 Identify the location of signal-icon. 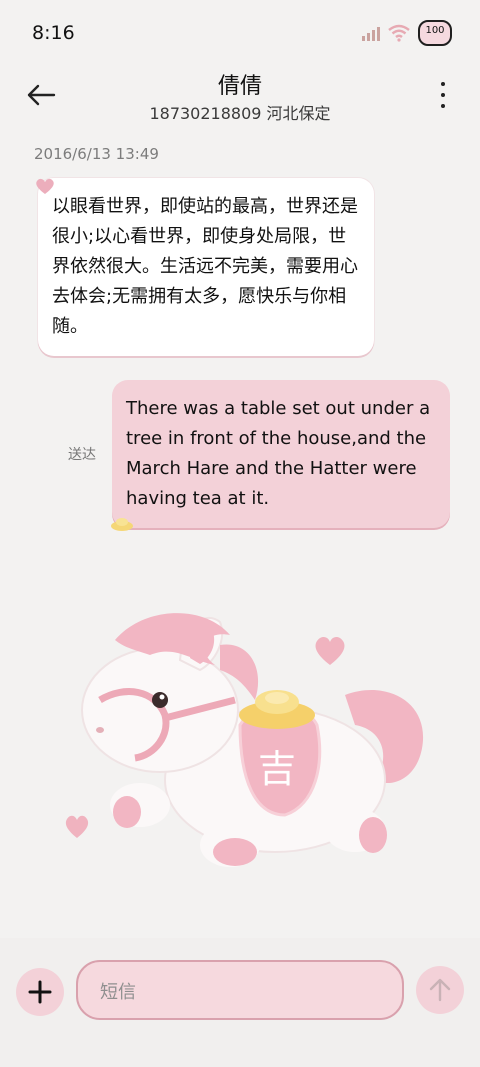
(371, 33).